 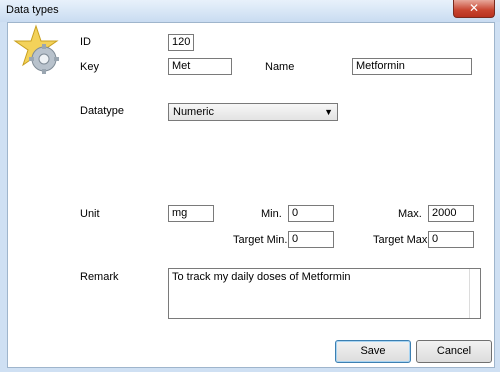 What do you see at coordinates (181, 42) in the screenshot?
I see `id-field` at bounding box center [181, 42].